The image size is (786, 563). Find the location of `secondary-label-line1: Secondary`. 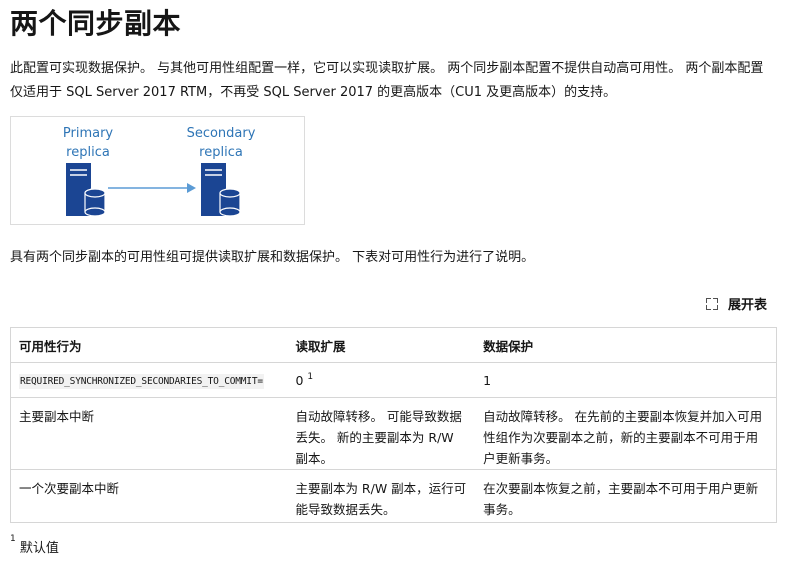

secondary-label-line1: Secondary is located at coordinates (221, 133).